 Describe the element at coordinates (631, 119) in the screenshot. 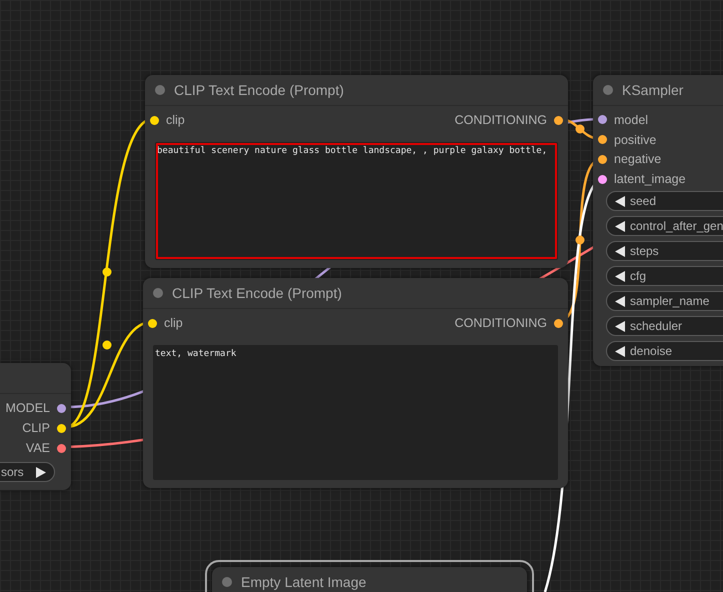

I see `input-label: model` at that location.